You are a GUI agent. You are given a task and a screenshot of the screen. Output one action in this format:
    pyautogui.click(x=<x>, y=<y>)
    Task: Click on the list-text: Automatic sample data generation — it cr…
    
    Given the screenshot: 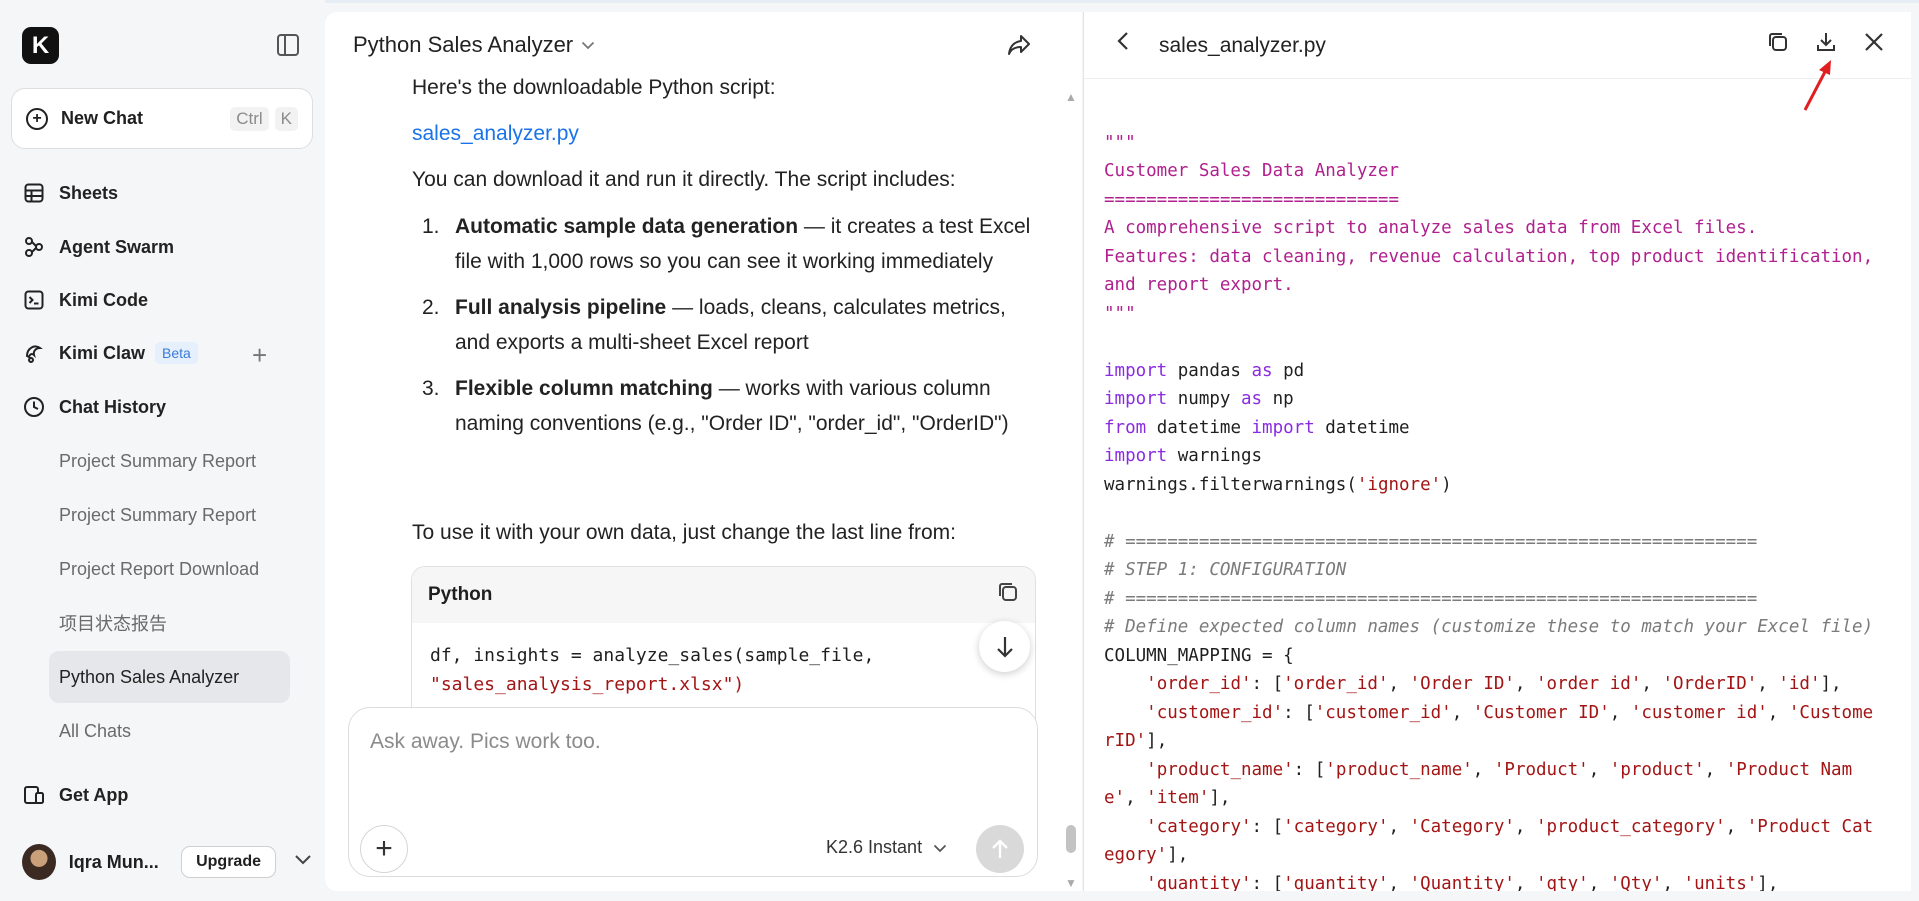 What is the action you would take?
    pyautogui.click(x=748, y=244)
    